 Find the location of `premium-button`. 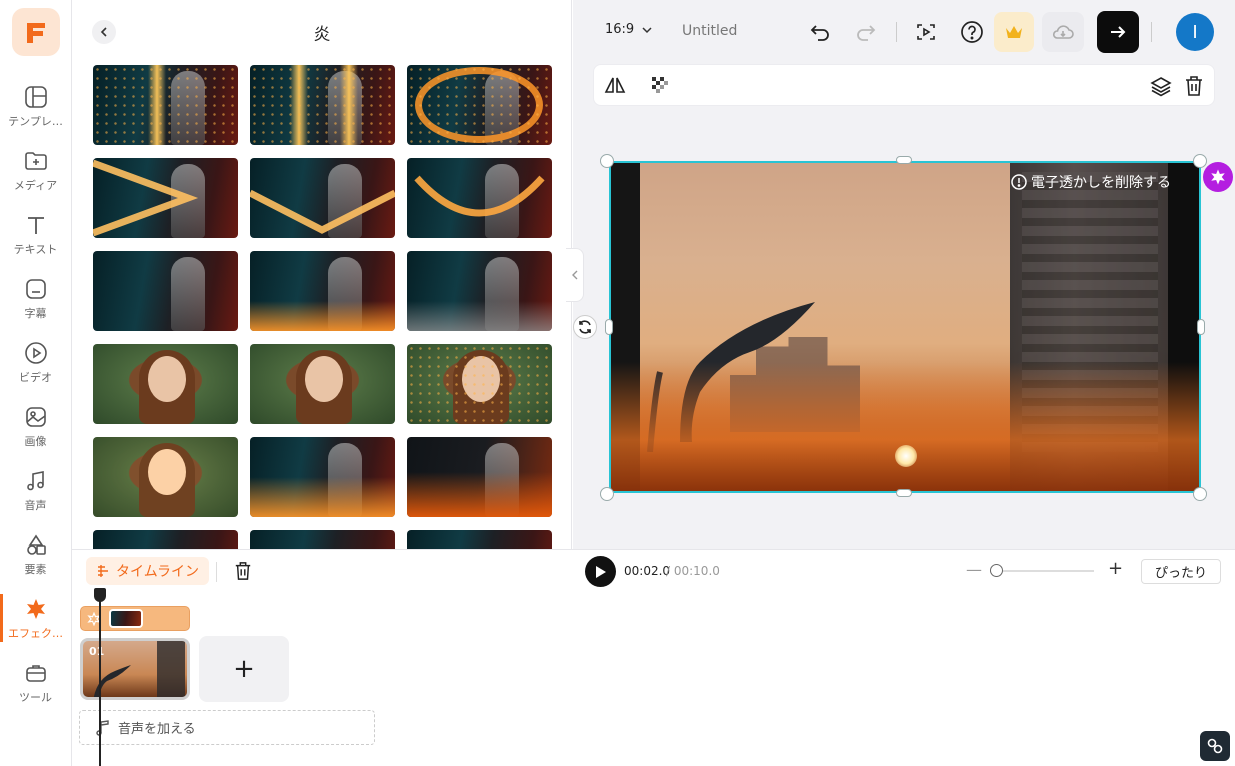

premium-button is located at coordinates (1014, 32).